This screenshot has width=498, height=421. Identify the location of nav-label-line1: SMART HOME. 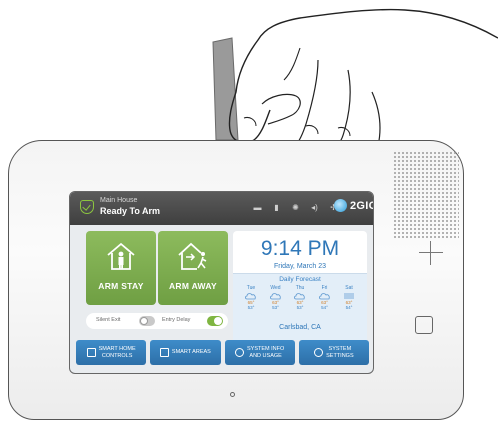
(117, 349).